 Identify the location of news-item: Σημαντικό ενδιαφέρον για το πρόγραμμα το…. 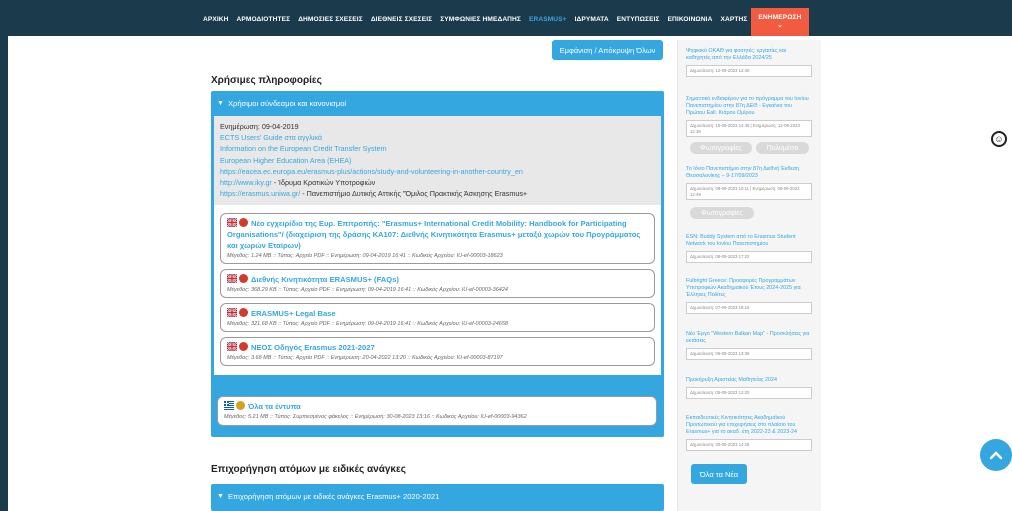
(749, 116).